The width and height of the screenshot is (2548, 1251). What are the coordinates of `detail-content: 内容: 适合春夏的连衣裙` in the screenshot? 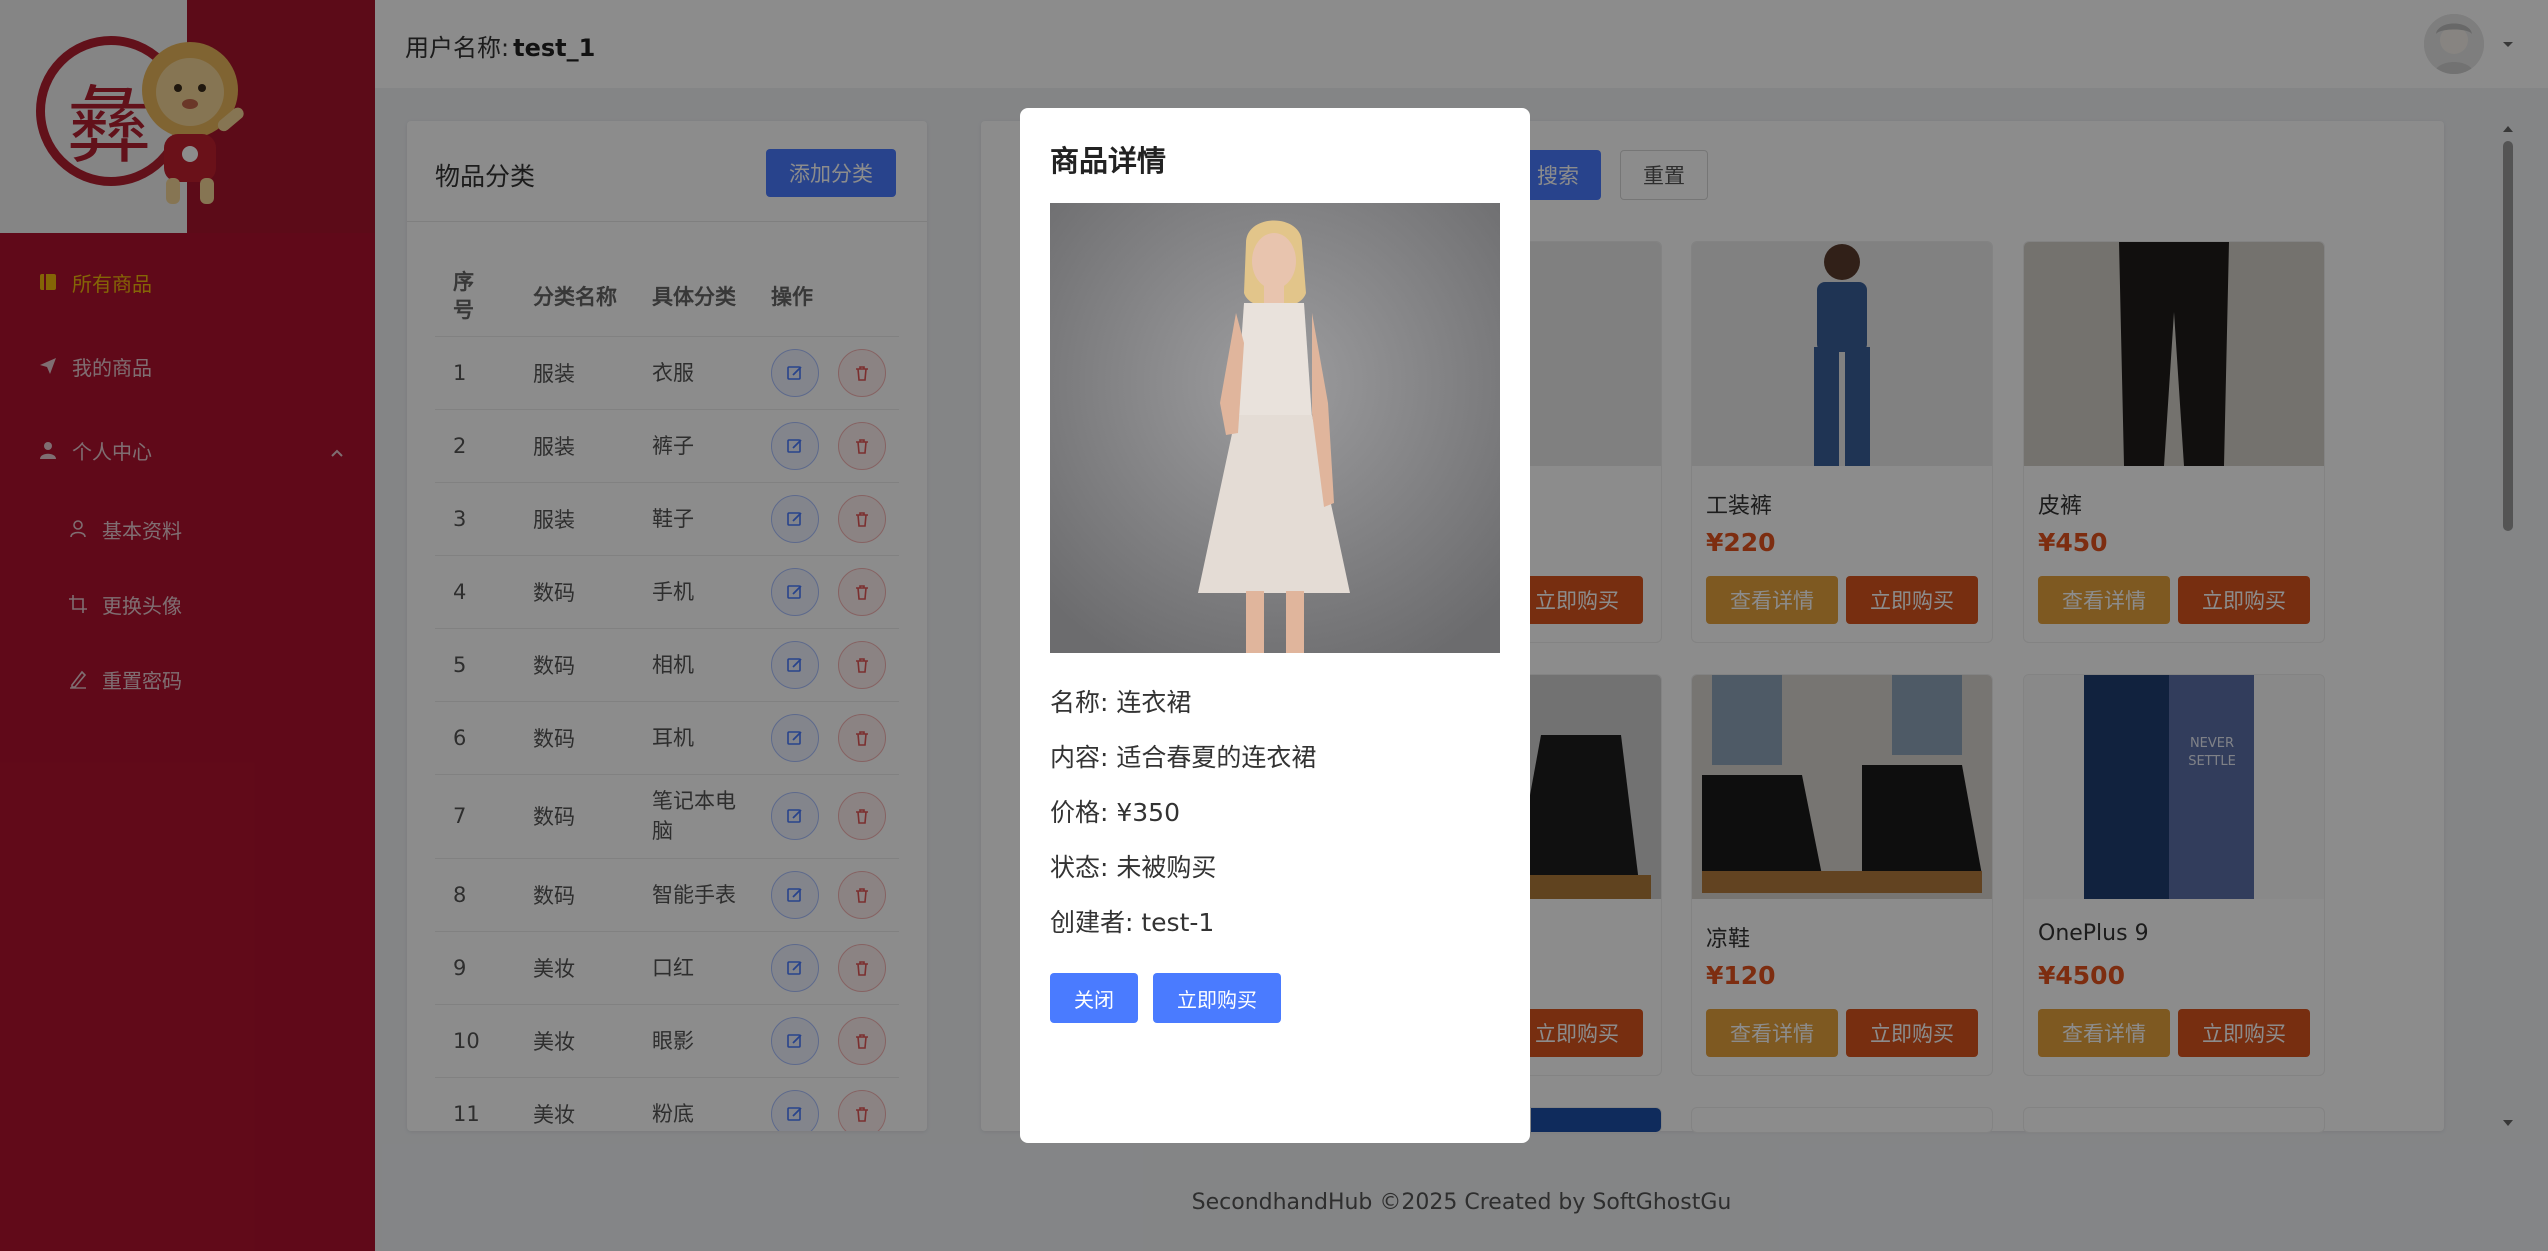 It's located at (1183, 757).